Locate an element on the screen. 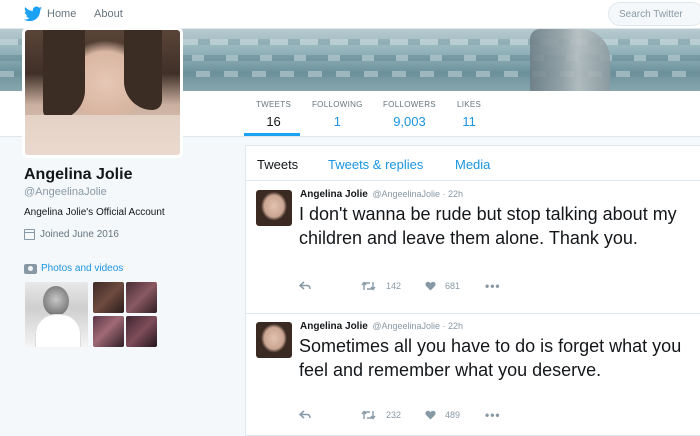 The height and width of the screenshot is (436, 700). twitter-bird-icon is located at coordinates (33, 14).